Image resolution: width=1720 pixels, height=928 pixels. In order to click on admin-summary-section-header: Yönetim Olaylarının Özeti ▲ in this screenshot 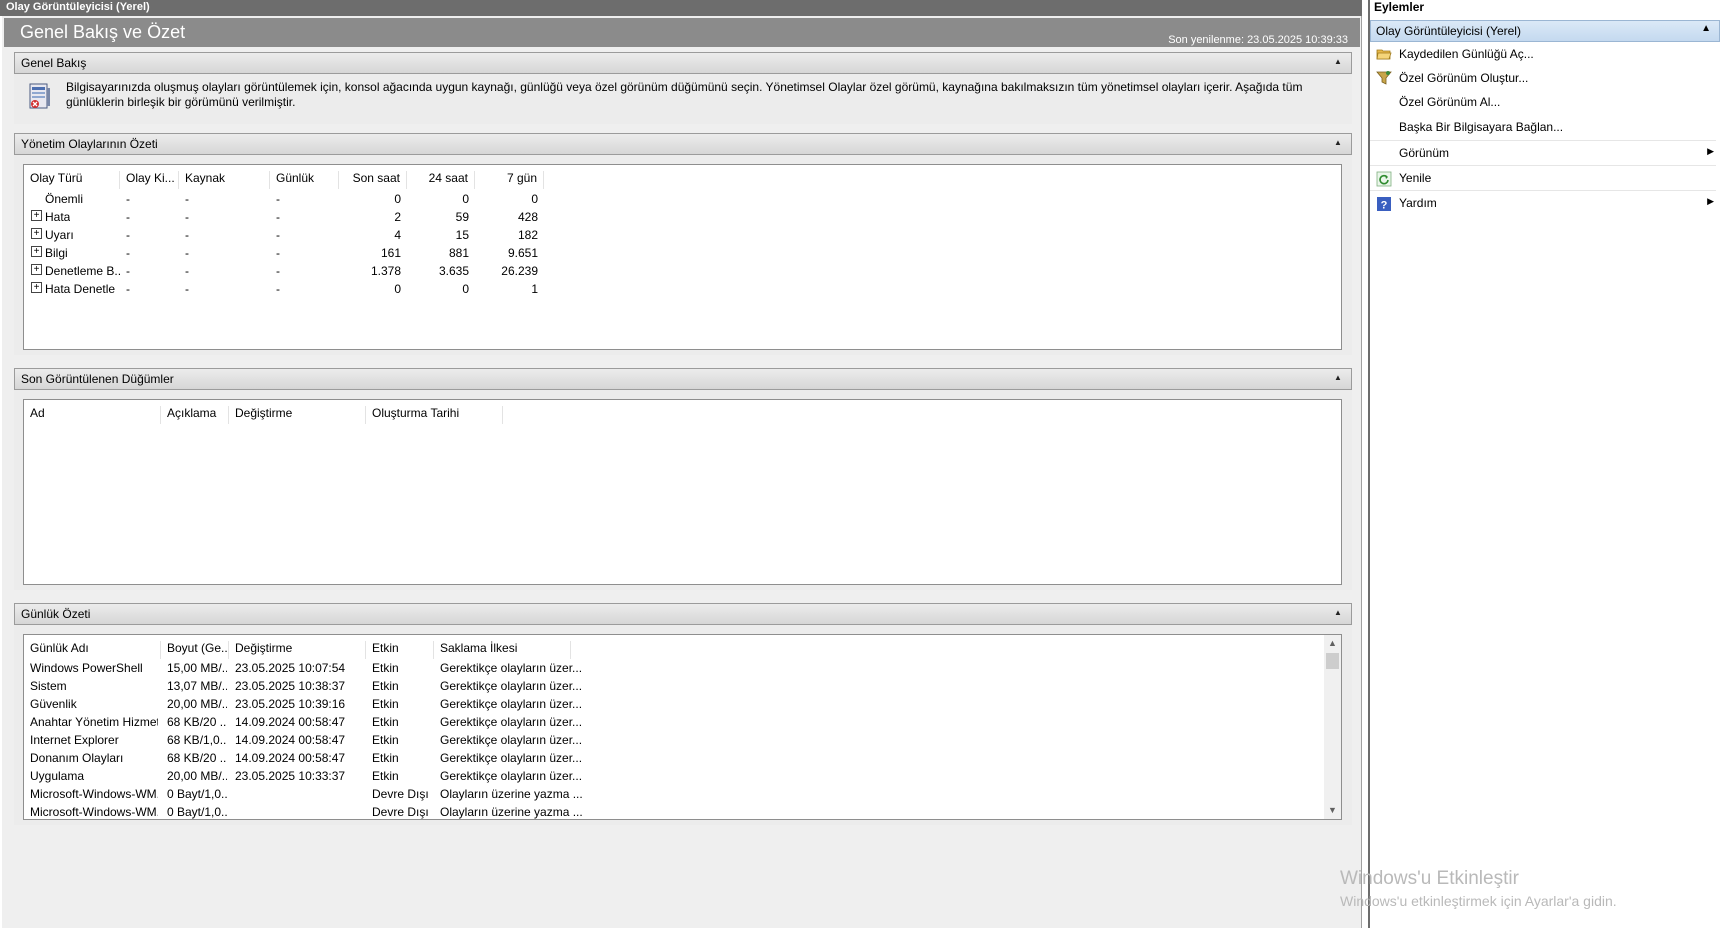, I will do `click(683, 144)`.